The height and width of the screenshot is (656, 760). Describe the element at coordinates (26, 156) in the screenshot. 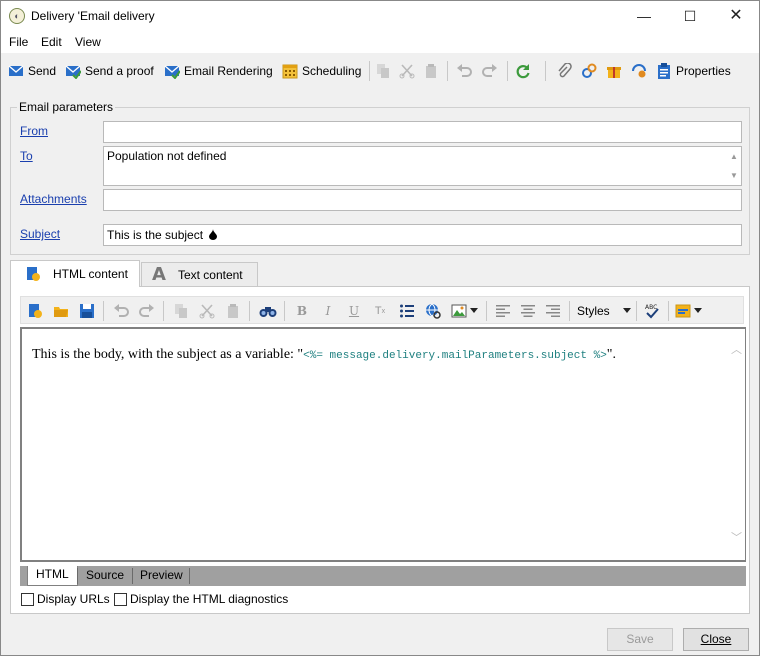

I see `to-link: To` at that location.